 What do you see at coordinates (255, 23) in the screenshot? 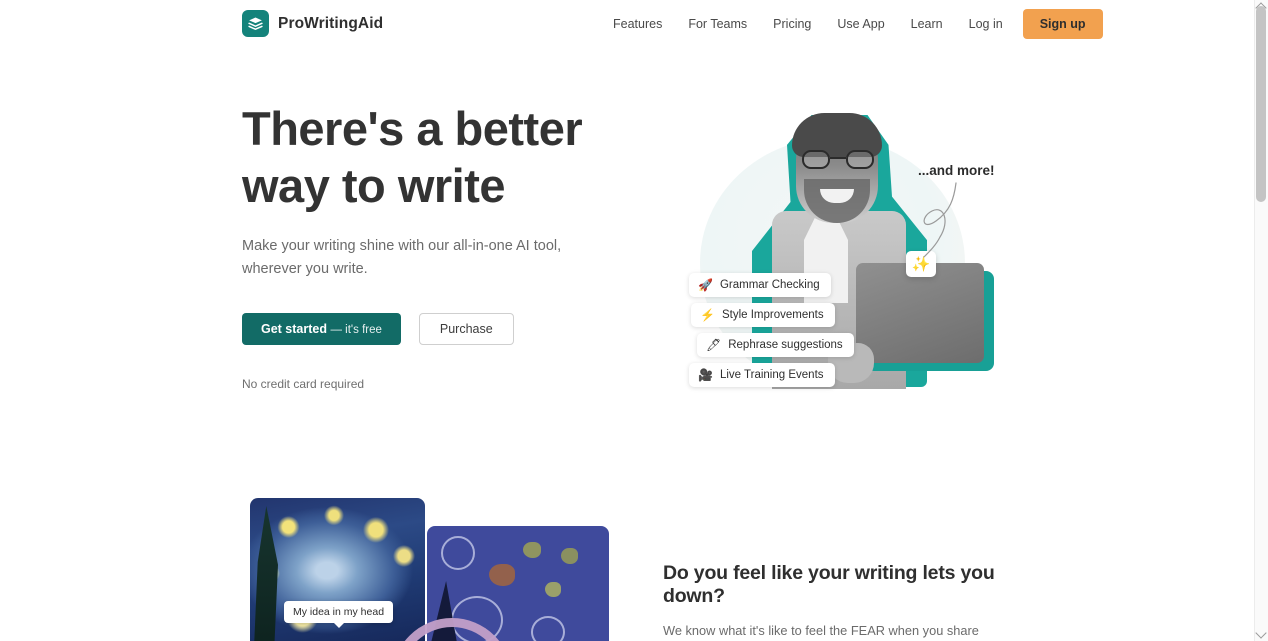
I see `prowritingaid-book-logo-icon` at bounding box center [255, 23].